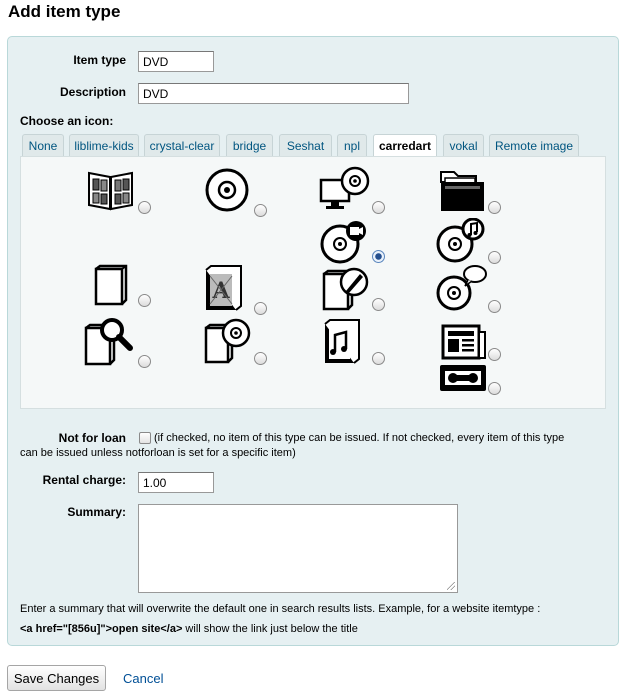 Image resolution: width=625 pixels, height=696 pixels. What do you see at coordinates (378, 256) in the screenshot?
I see `icon-radio-video-disc` at bounding box center [378, 256].